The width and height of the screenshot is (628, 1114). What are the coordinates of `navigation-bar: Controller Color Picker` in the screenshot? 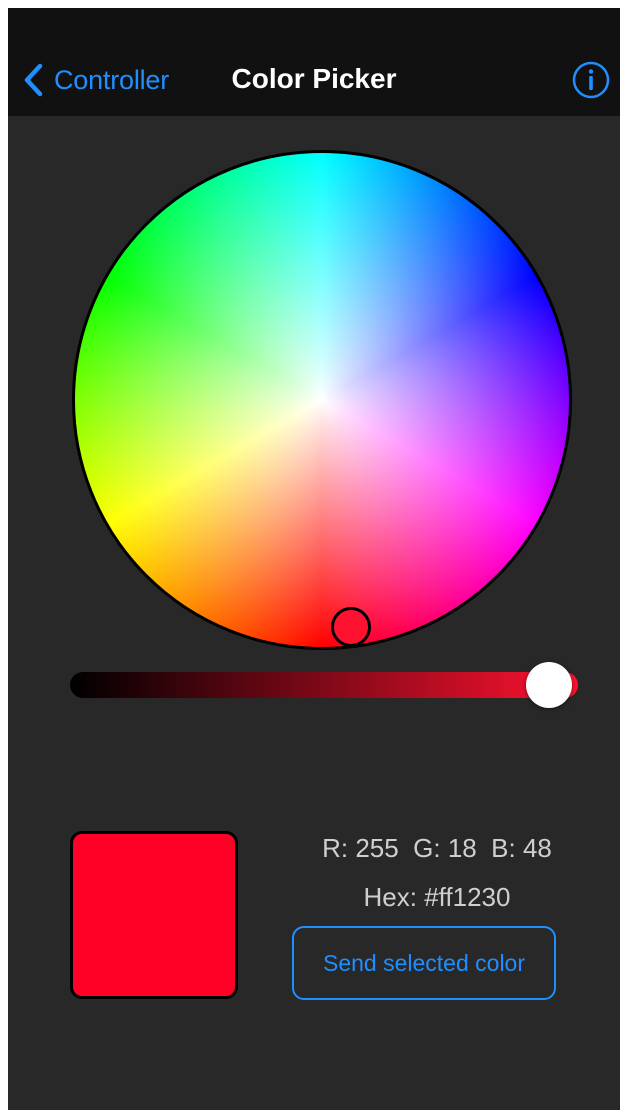 It's located at (314, 62).